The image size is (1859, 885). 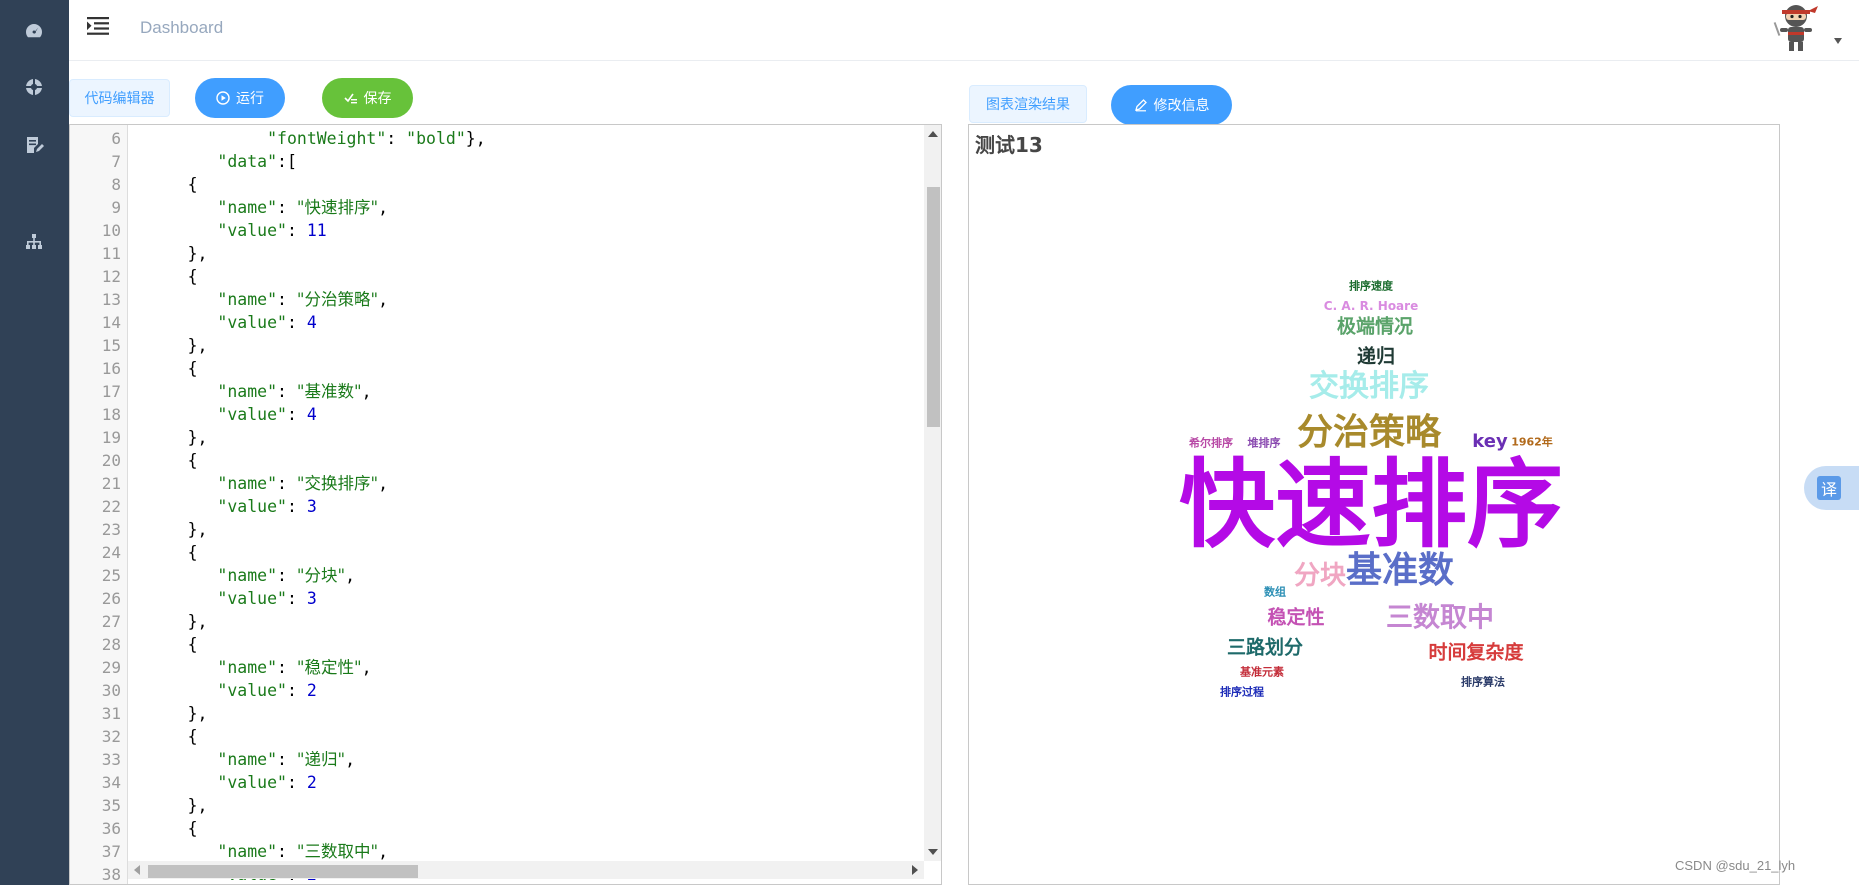 What do you see at coordinates (116, 184) in the screenshot?
I see `line-number: 8` at bounding box center [116, 184].